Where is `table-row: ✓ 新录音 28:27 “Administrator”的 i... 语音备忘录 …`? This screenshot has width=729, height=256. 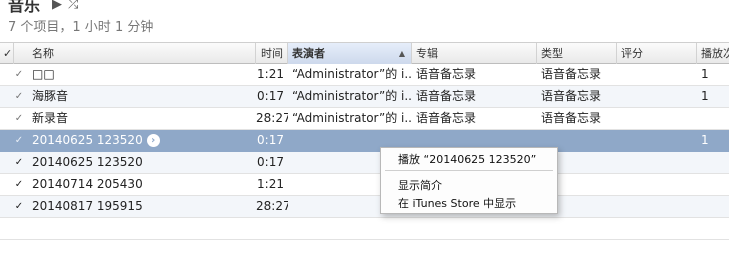 table-row: ✓ 新录音 28:27 “Administrator”的 i... 语音备忘录 … is located at coordinates (364, 119).